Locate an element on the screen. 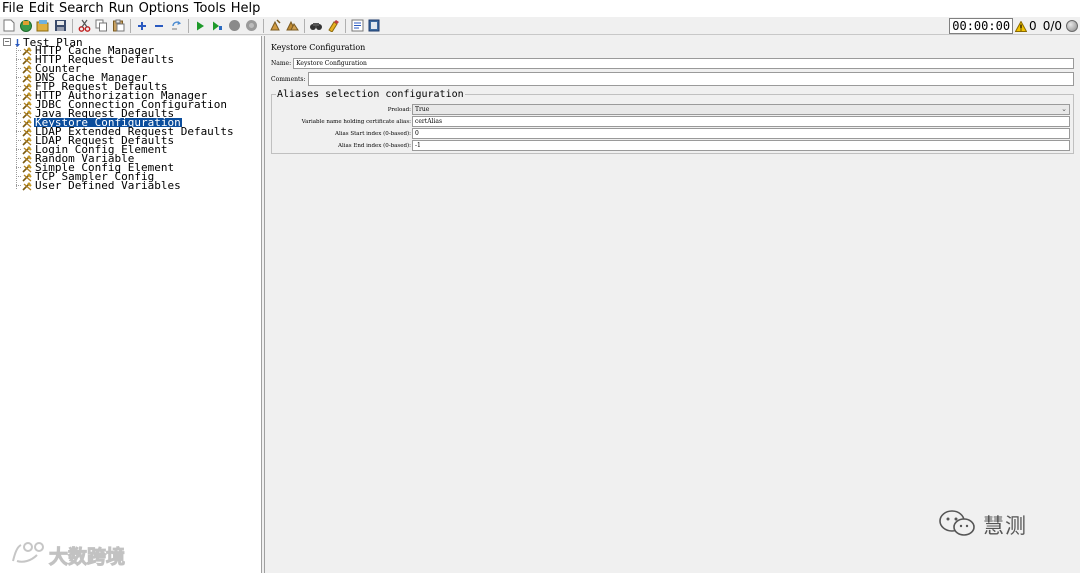  name-row: Name: Keystore Configuration is located at coordinates (672, 63).